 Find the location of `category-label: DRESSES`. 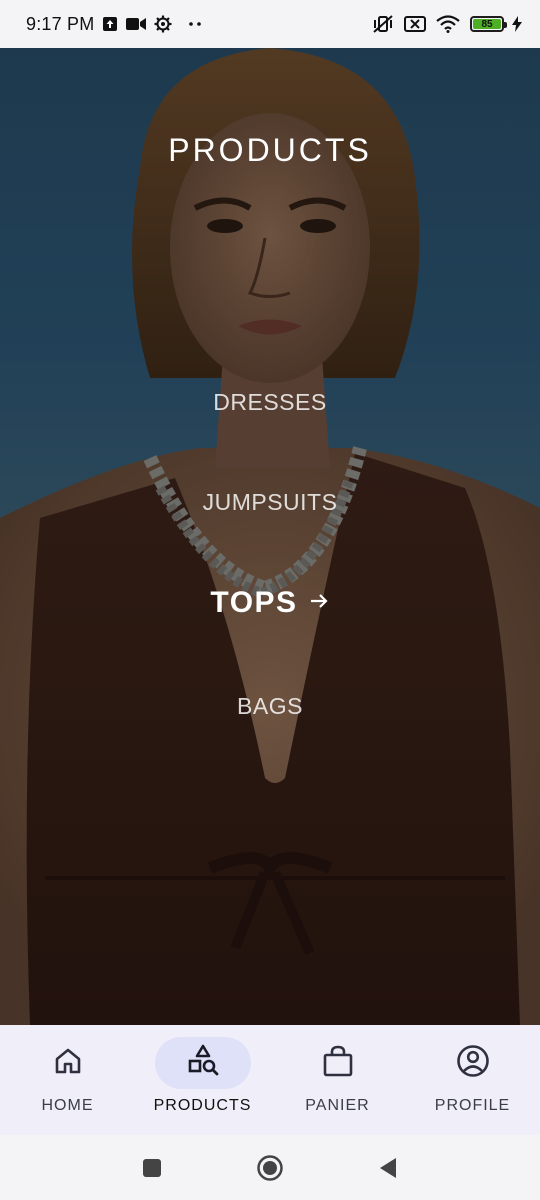

category-label: DRESSES is located at coordinates (270, 402).